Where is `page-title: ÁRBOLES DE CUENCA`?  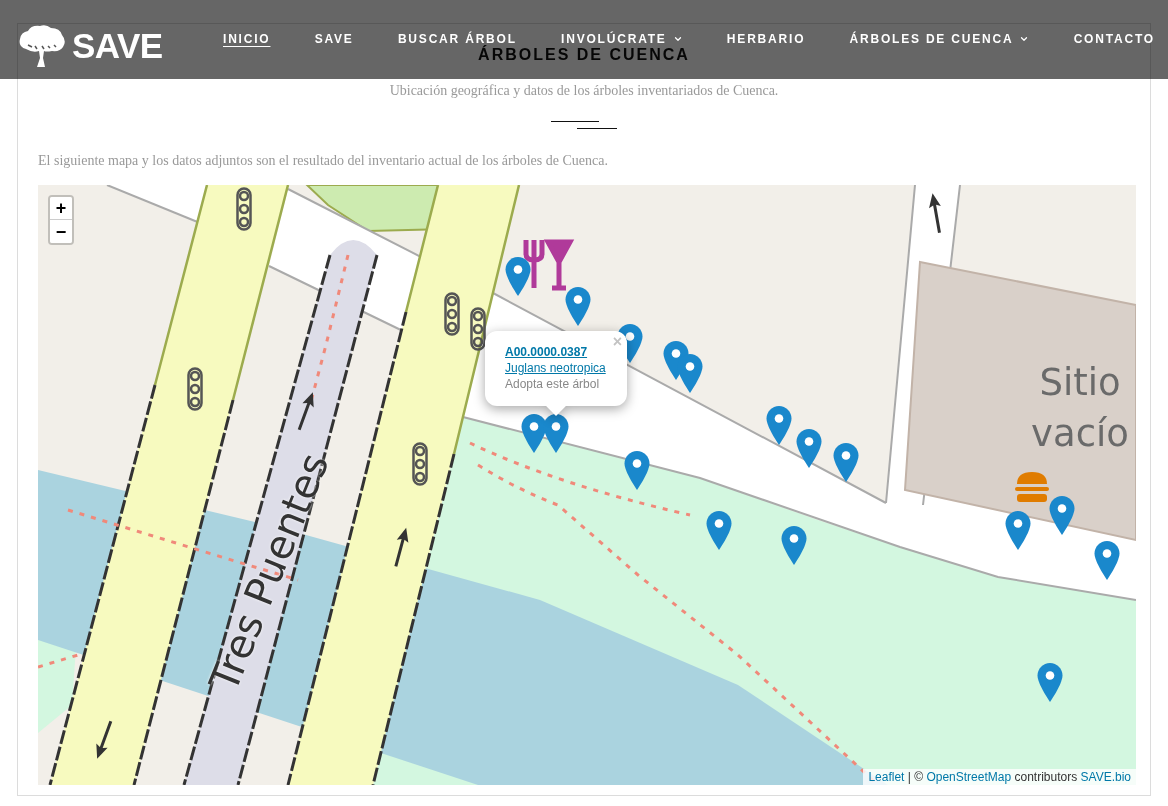
page-title: ÁRBOLES DE CUENCA is located at coordinates (584, 55).